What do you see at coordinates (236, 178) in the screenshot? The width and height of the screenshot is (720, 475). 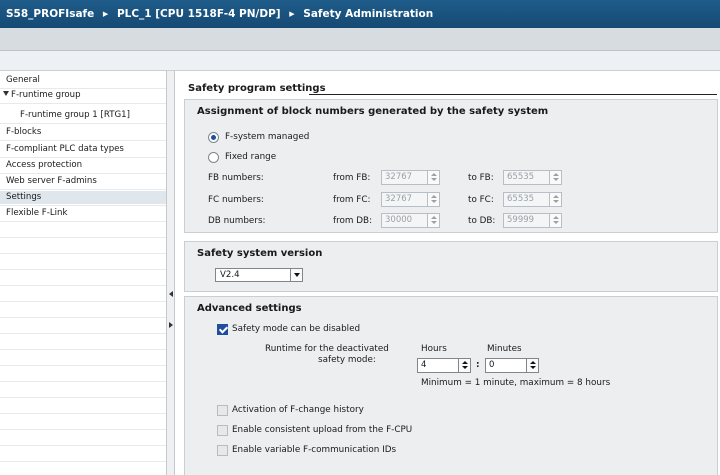 I see `fb-numbers-label: FB numbers:` at bounding box center [236, 178].